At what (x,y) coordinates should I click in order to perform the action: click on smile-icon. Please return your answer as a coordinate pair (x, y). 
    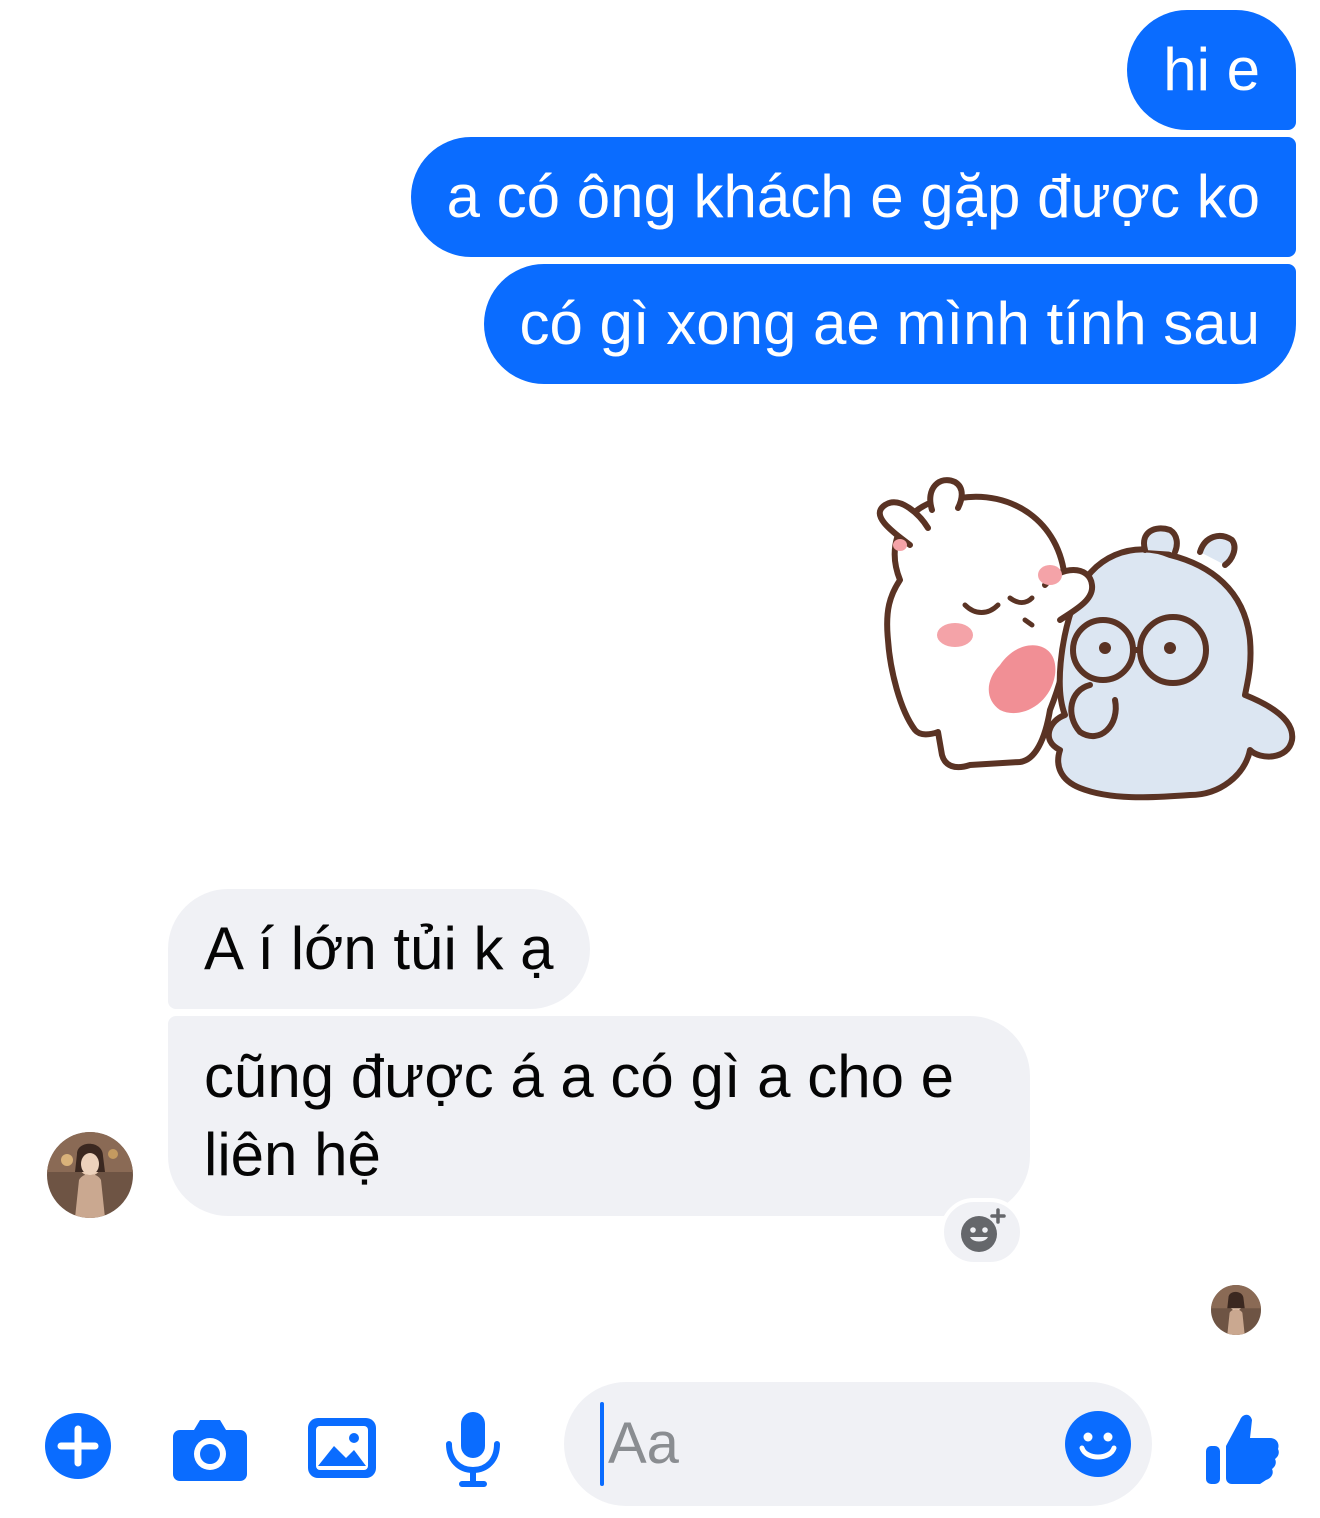
    Looking at the image, I should click on (1098, 1444).